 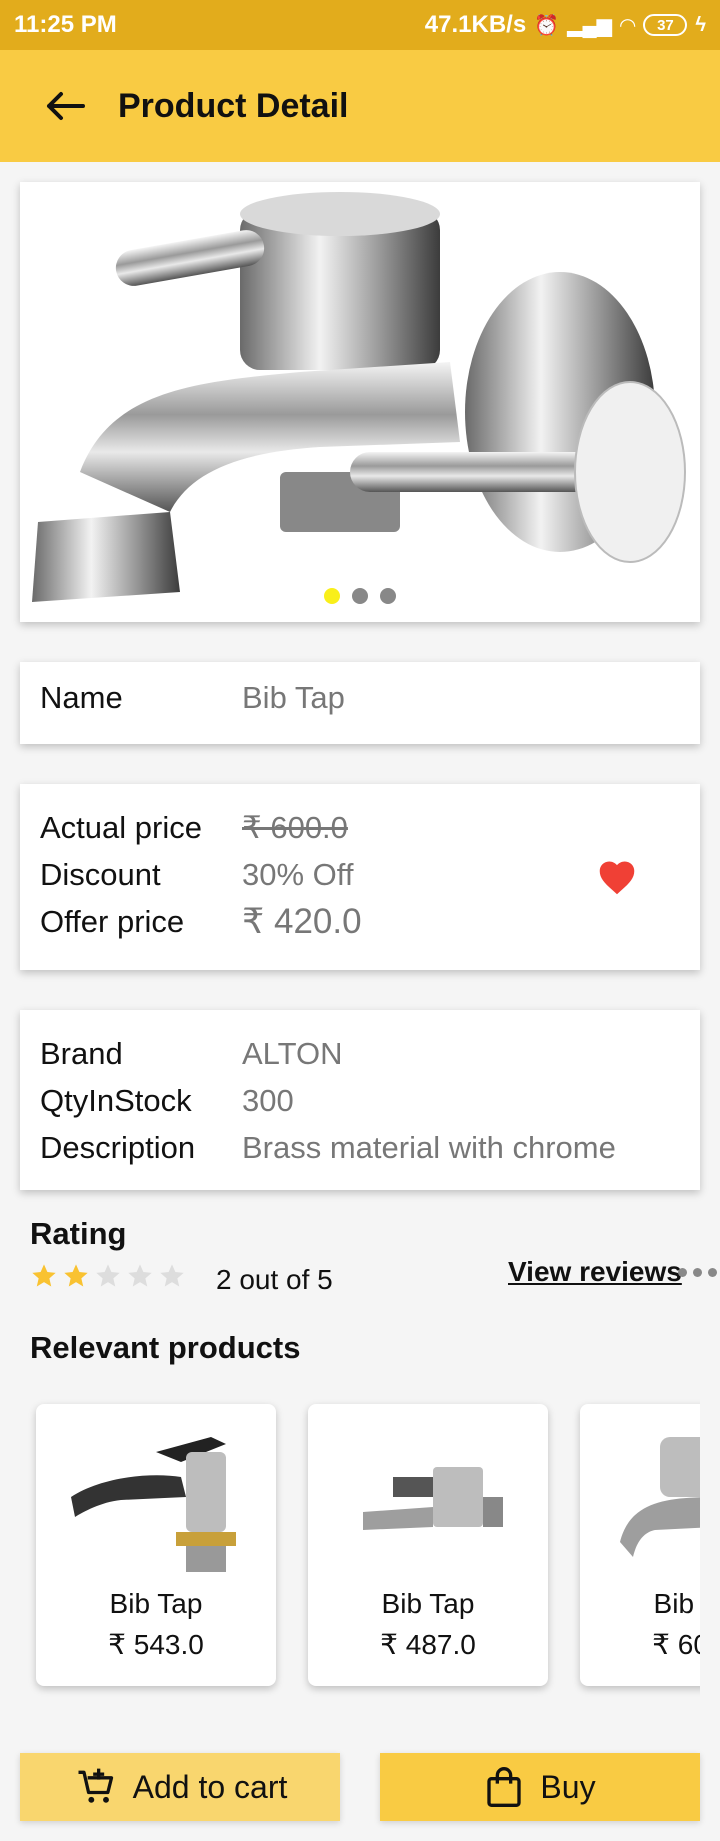 I want to click on buy-button: Buy, so click(x=540, y=1787).